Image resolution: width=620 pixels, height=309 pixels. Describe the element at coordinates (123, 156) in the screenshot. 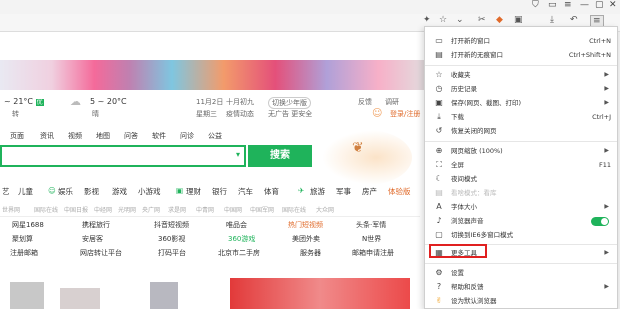

I see `search-input: ▾` at that location.